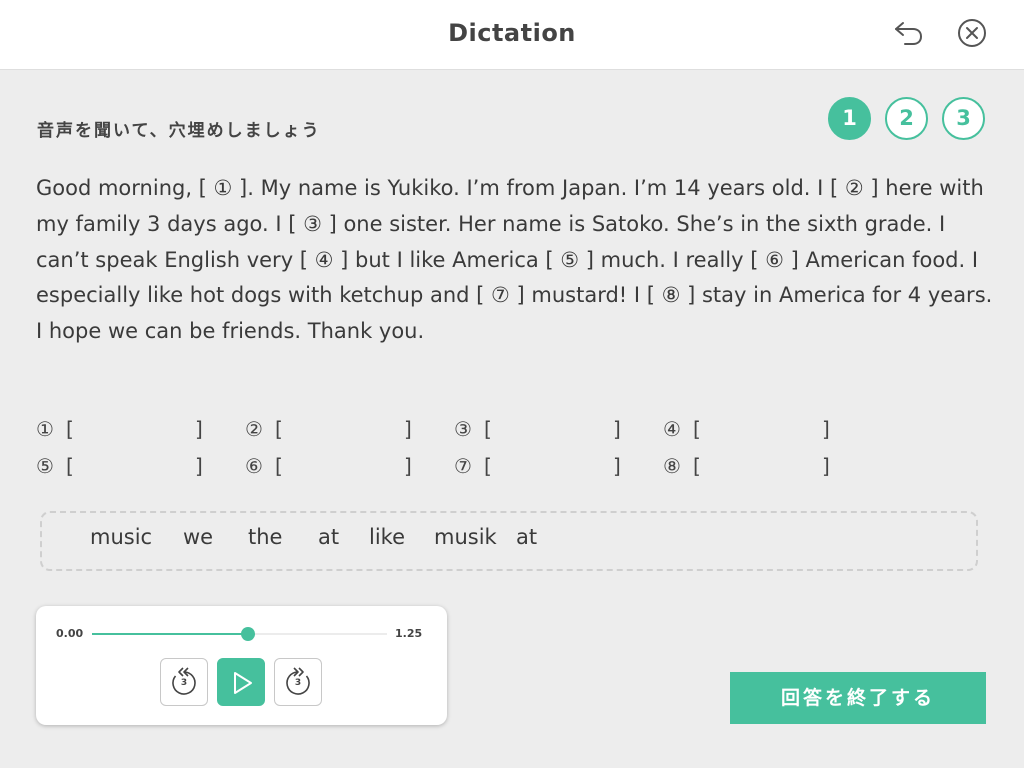 The height and width of the screenshot is (768, 1024). What do you see at coordinates (45, 466) in the screenshot?
I see `answer-number: ⑤` at bounding box center [45, 466].